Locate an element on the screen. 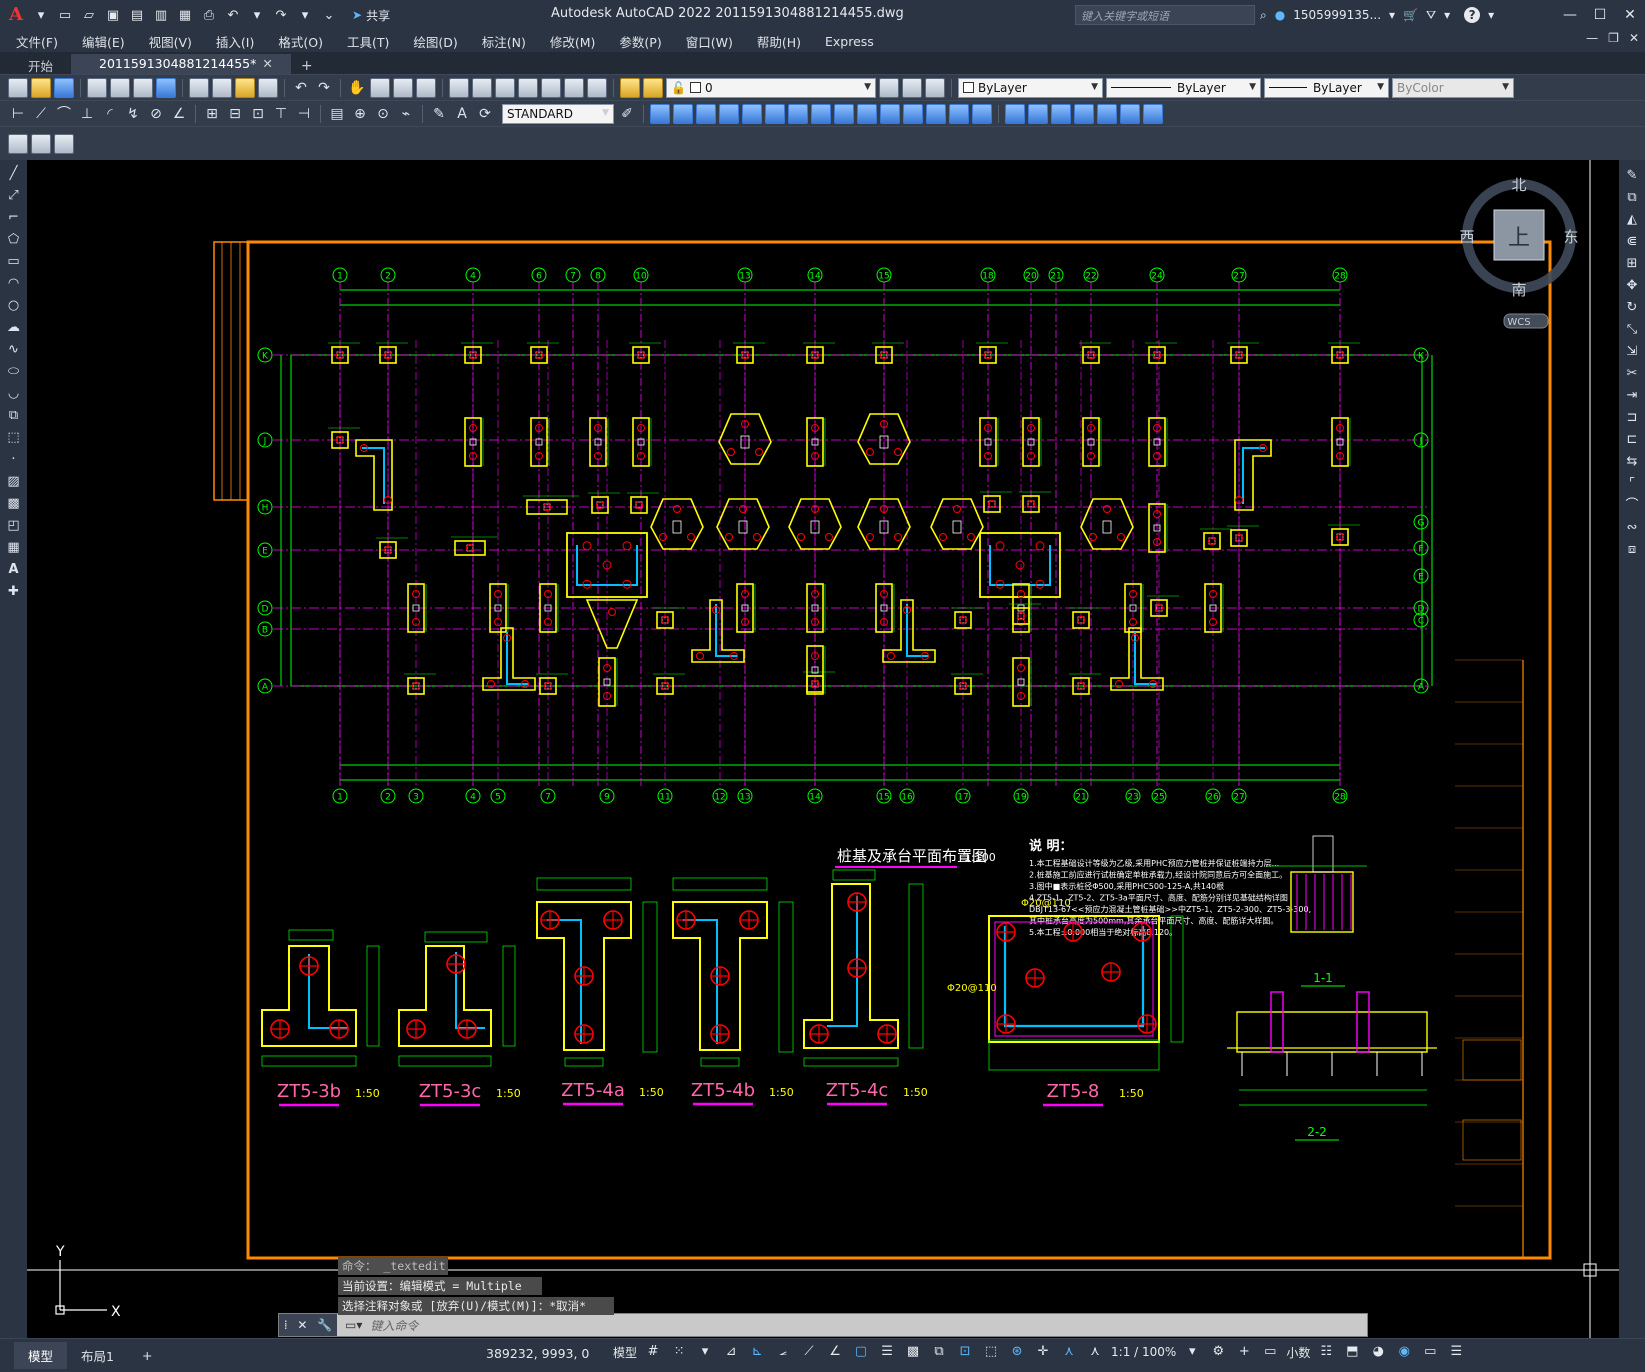 This screenshot has width=1645, height=1372. layer-freeze-icon is located at coordinates (653, 87).